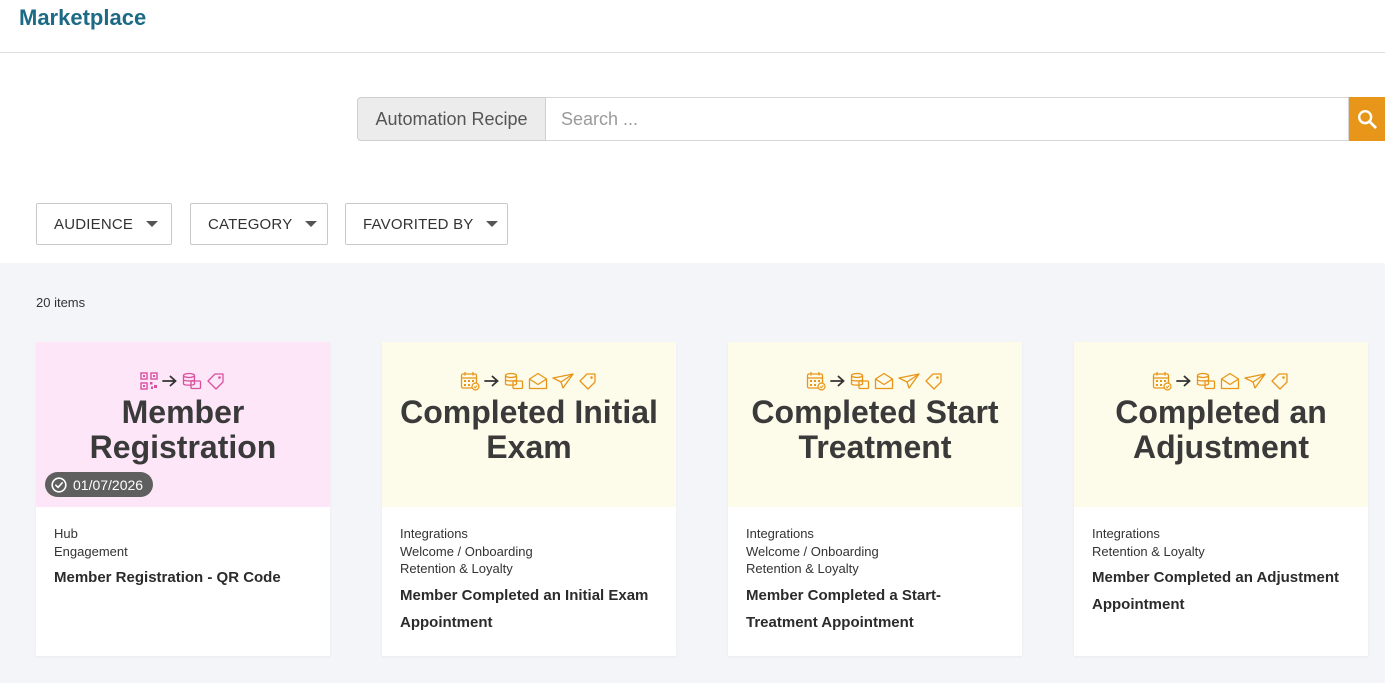 This screenshot has height=683, width=1385. I want to click on filter-label: AUDIENCE, so click(94, 224).